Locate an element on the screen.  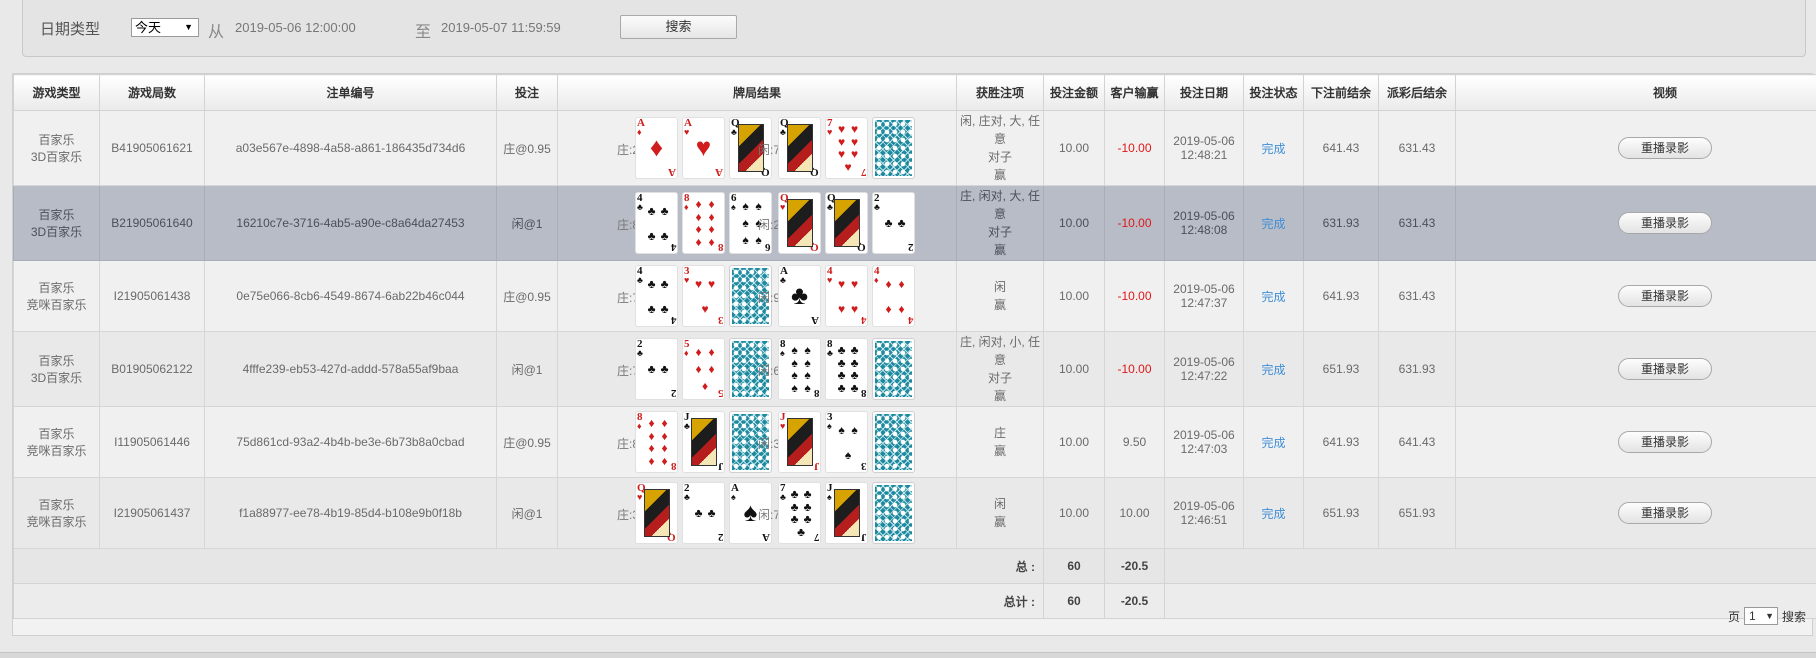
game-type: 百家乐 is located at coordinates (56, 140).